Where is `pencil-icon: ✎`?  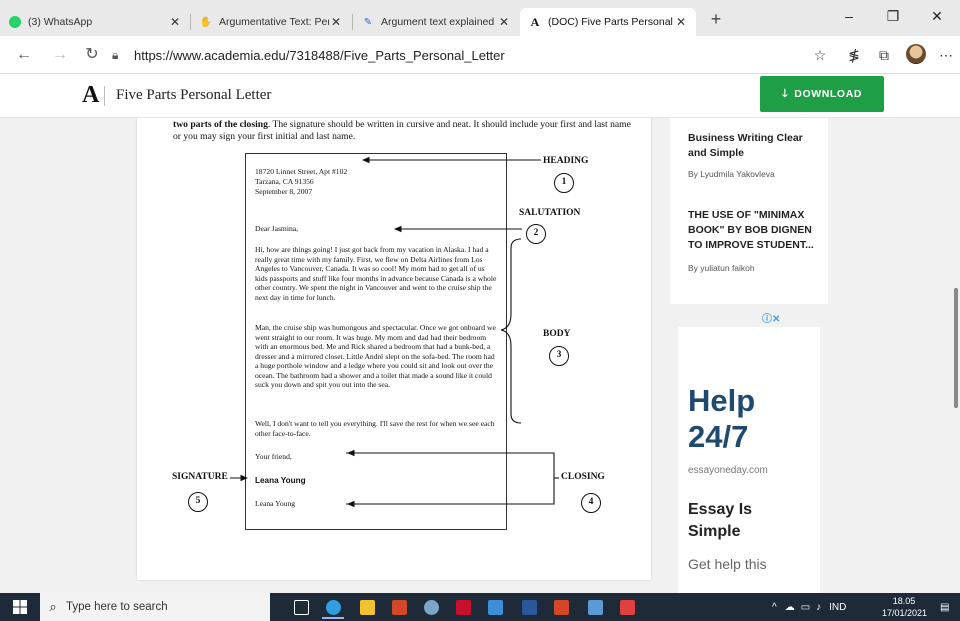
pencil-icon: ✎ is located at coordinates (368, 22).